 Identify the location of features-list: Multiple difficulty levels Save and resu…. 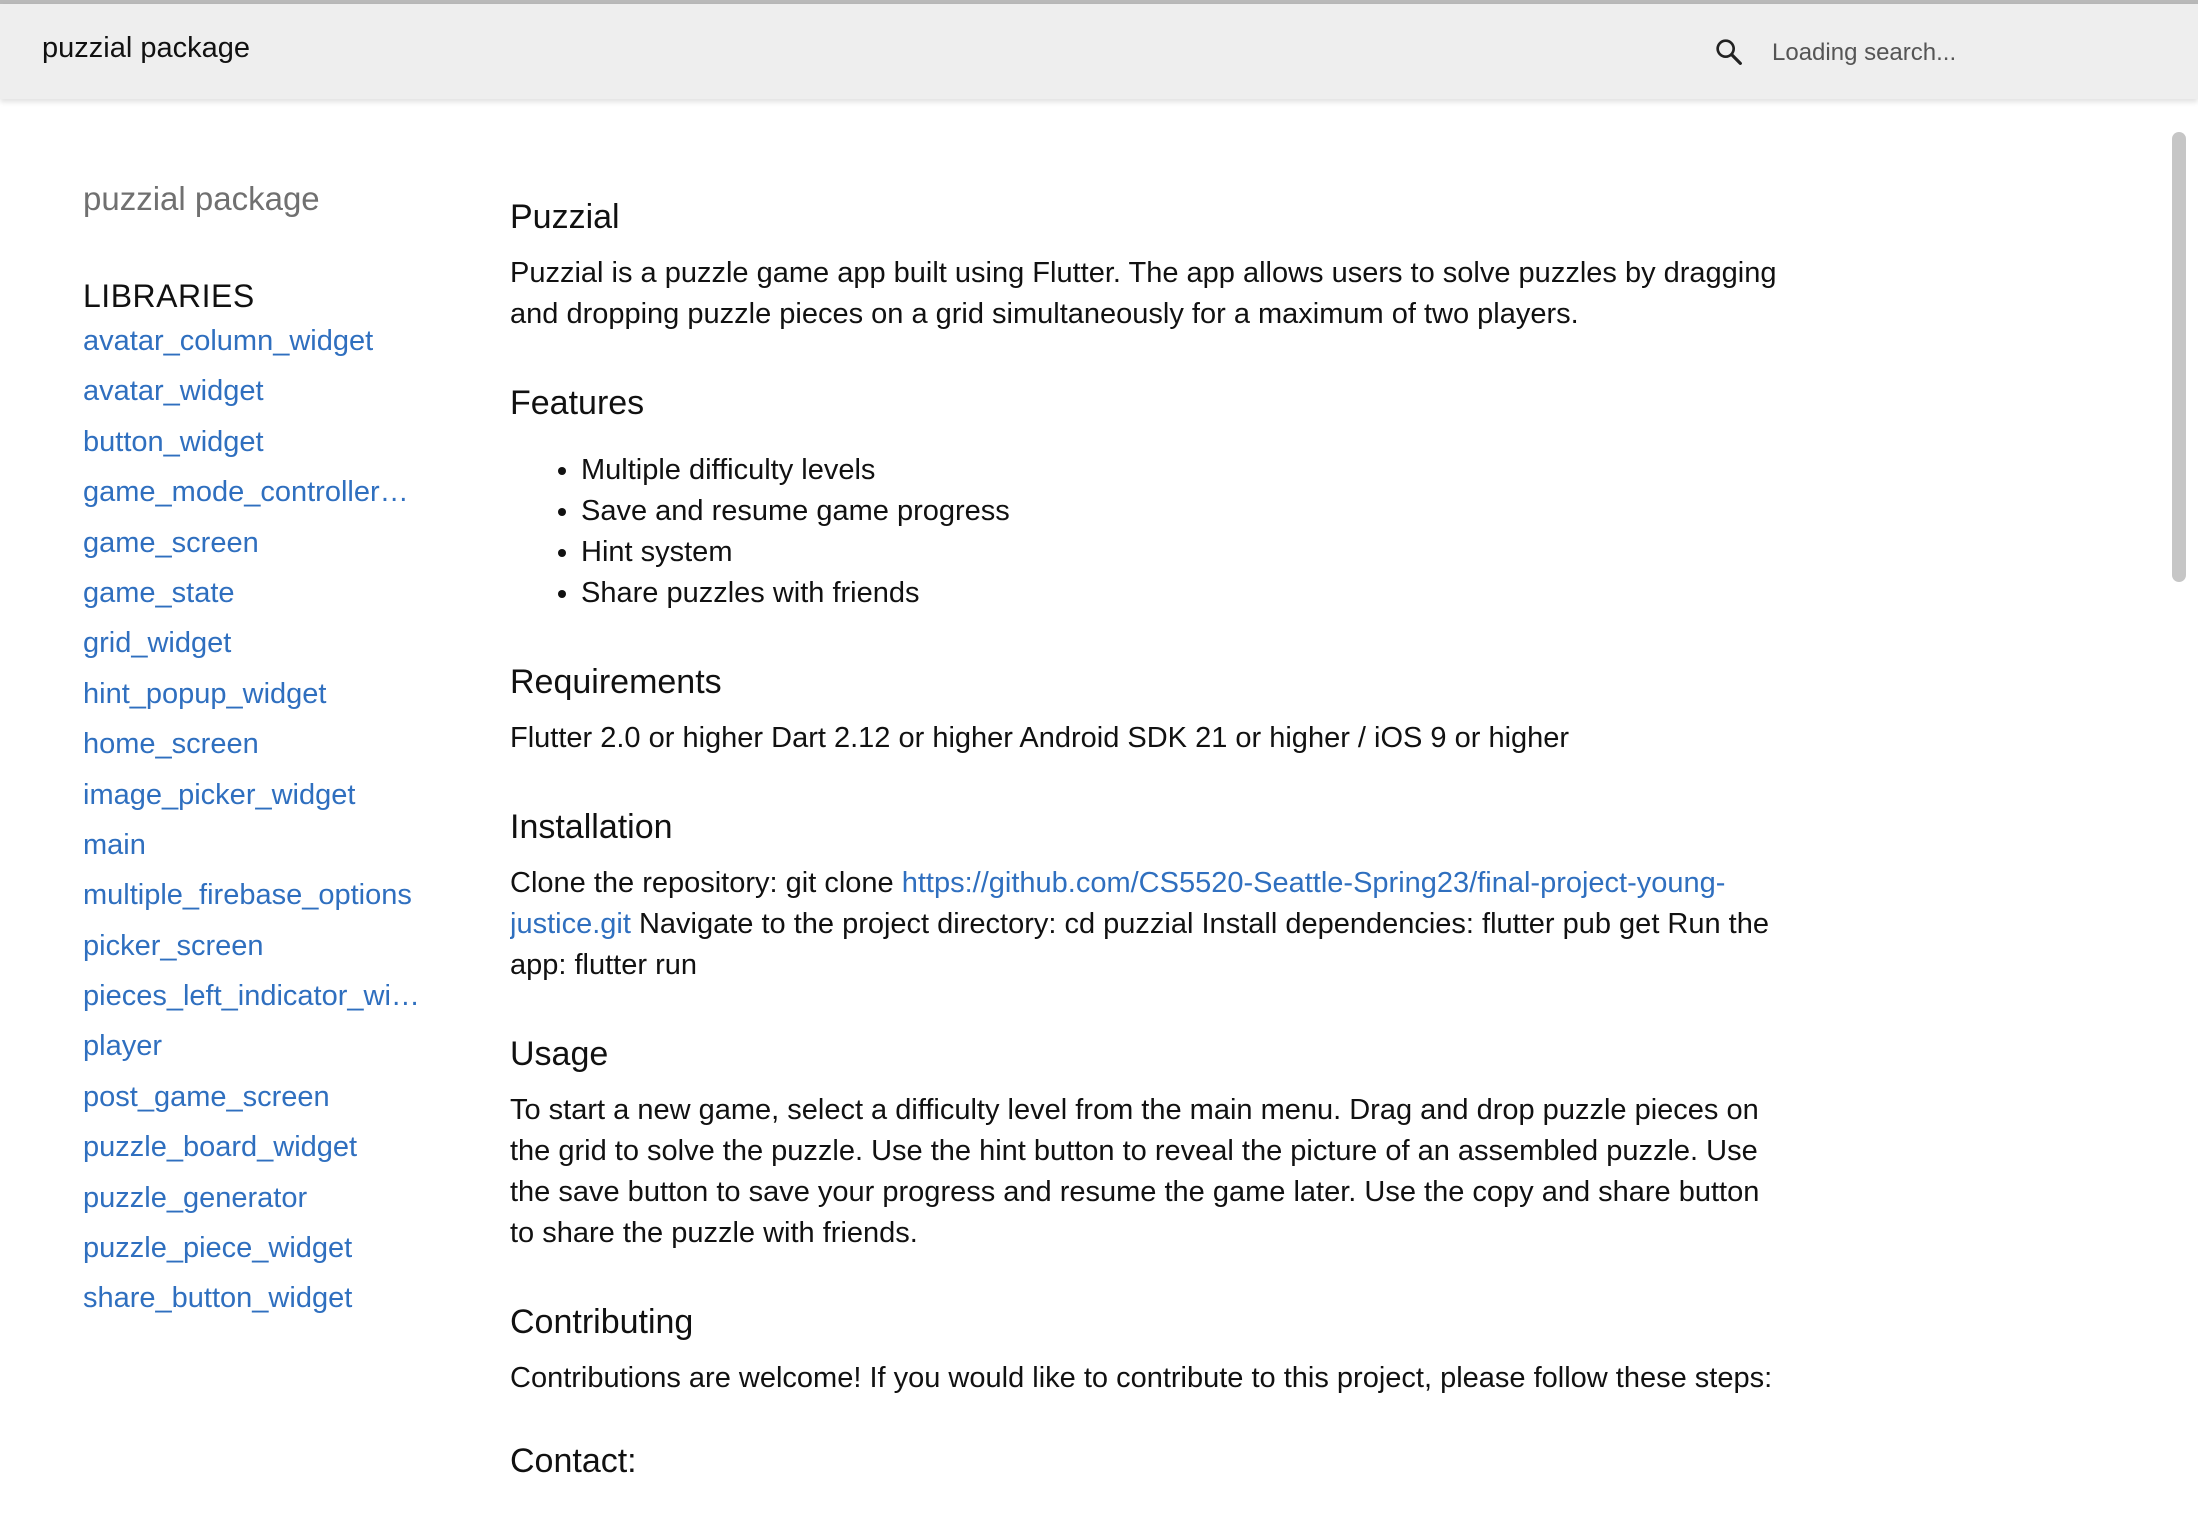
(1150, 532).